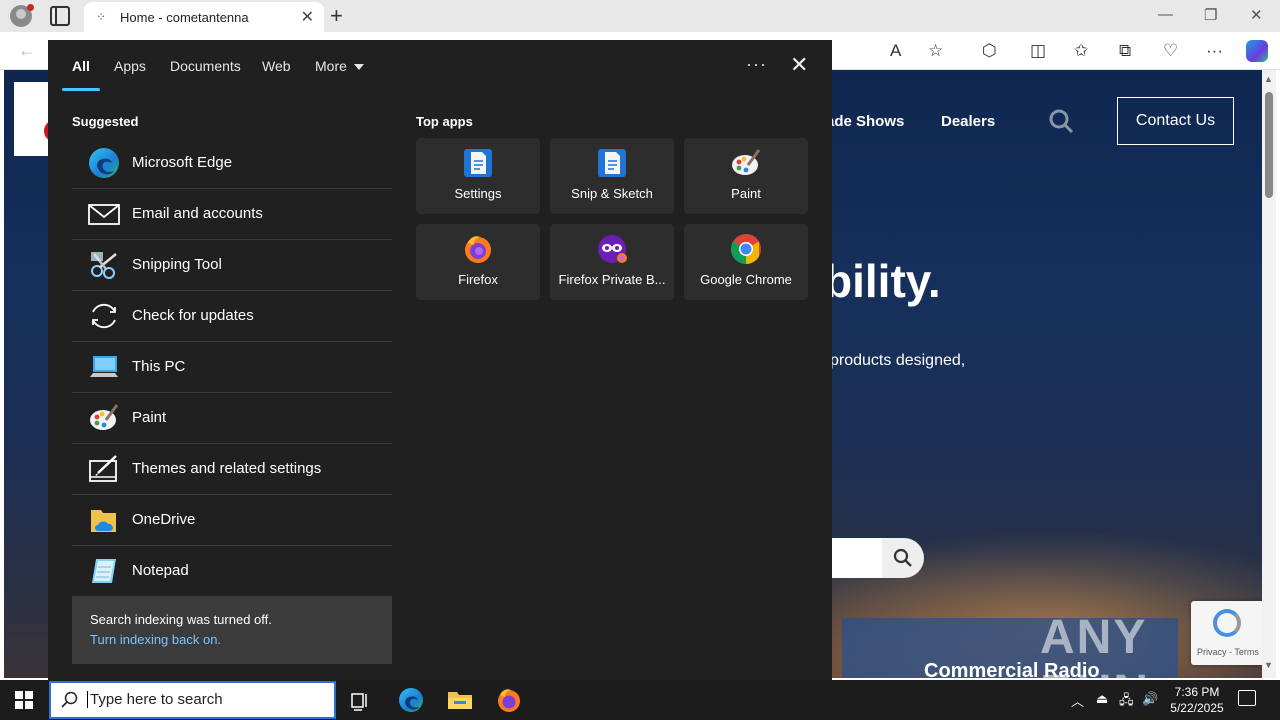 The image size is (1280, 720). I want to click on favorites-icon: ✩, so click(1081, 51).